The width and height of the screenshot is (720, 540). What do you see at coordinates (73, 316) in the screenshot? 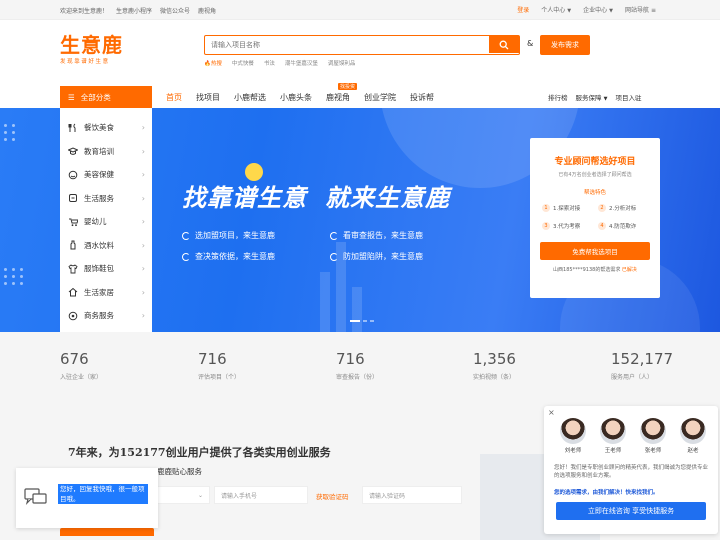
I see `briefcase-icon` at bounding box center [73, 316].